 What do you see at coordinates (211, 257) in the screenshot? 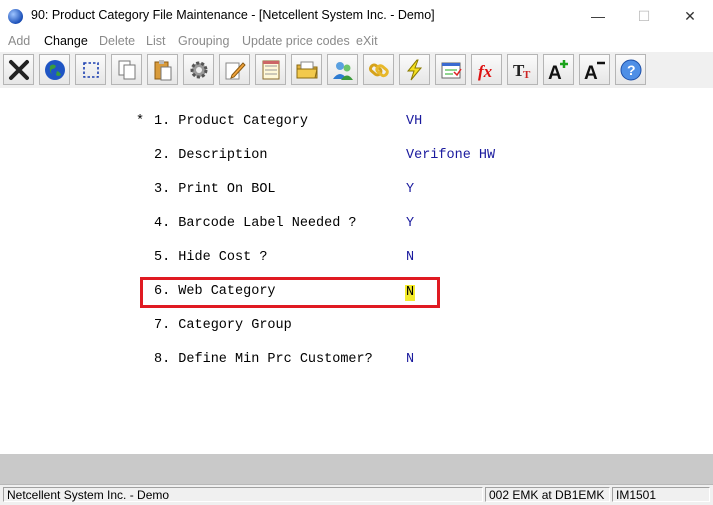
I see `field-label-hide-cost: 5. Hide Cost ?` at bounding box center [211, 257].